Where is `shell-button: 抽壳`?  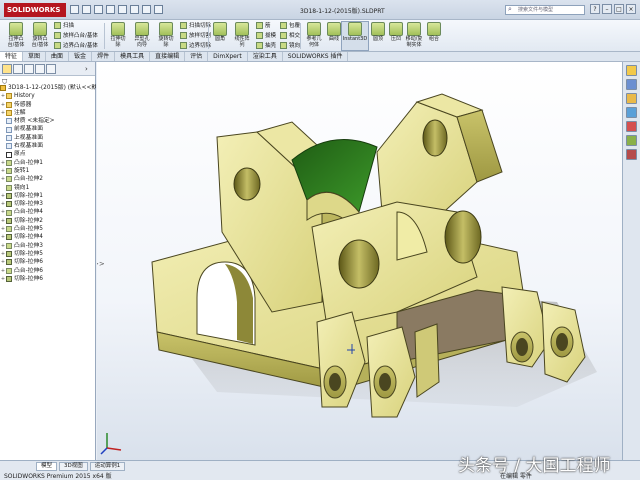
shell-button: 抽壳 is located at coordinates (266, 45).